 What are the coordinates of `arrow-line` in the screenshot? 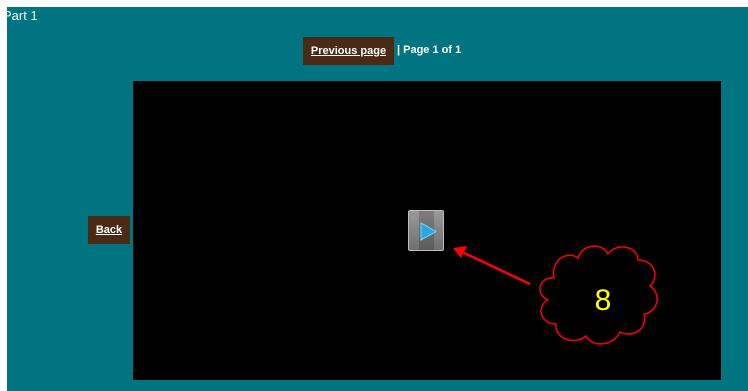 It's located at (495, 267).